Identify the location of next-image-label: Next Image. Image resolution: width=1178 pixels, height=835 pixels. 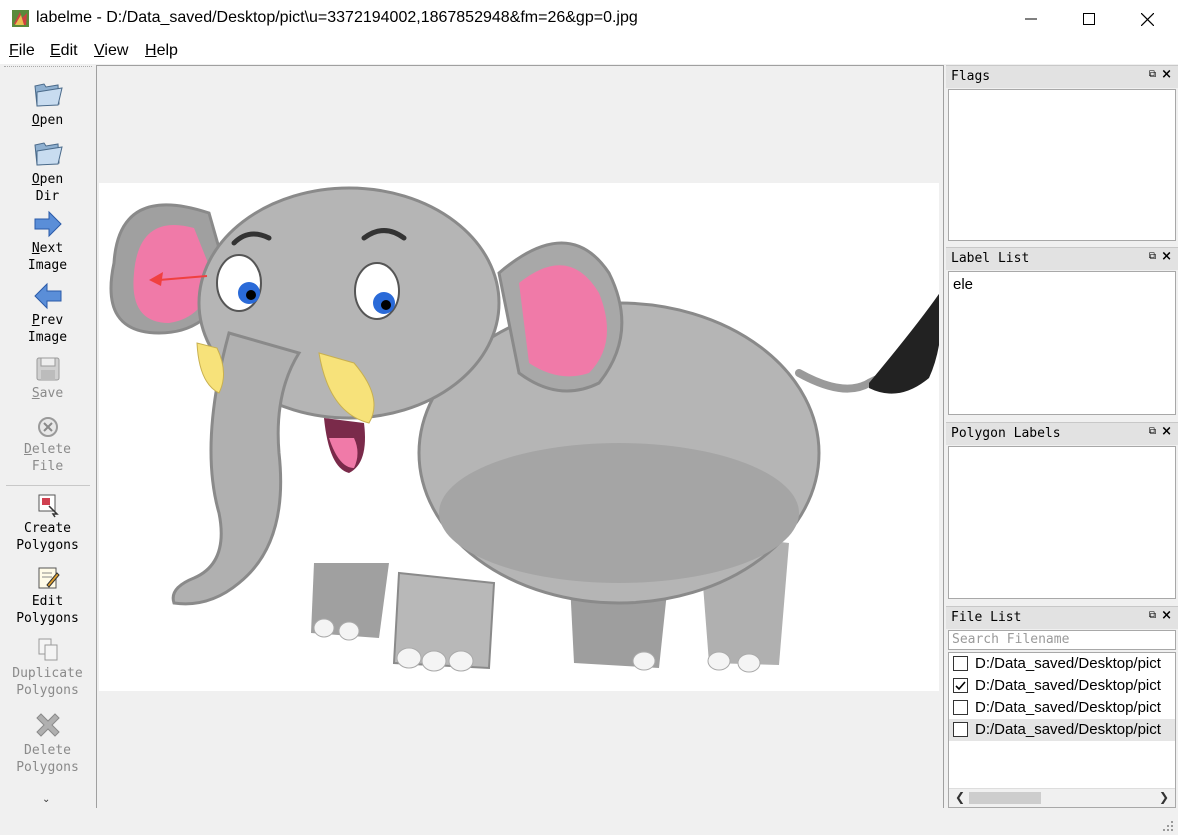
(47, 257).